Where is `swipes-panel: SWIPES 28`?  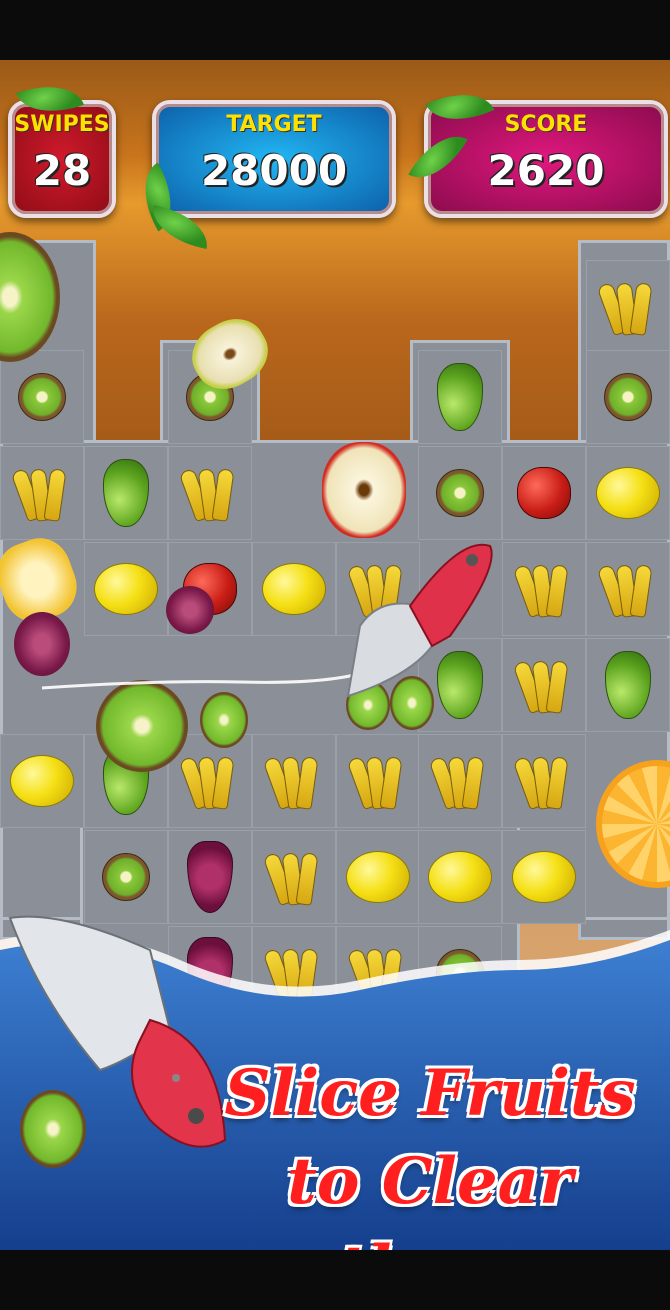 swipes-panel: SWIPES 28 is located at coordinates (62, 159).